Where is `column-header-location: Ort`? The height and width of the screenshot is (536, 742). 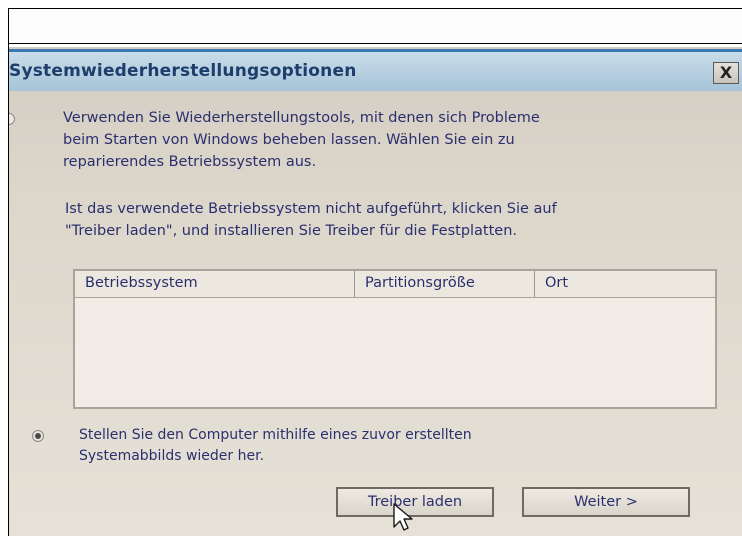
column-header-location: Ort is located at coordinates (625, 284).